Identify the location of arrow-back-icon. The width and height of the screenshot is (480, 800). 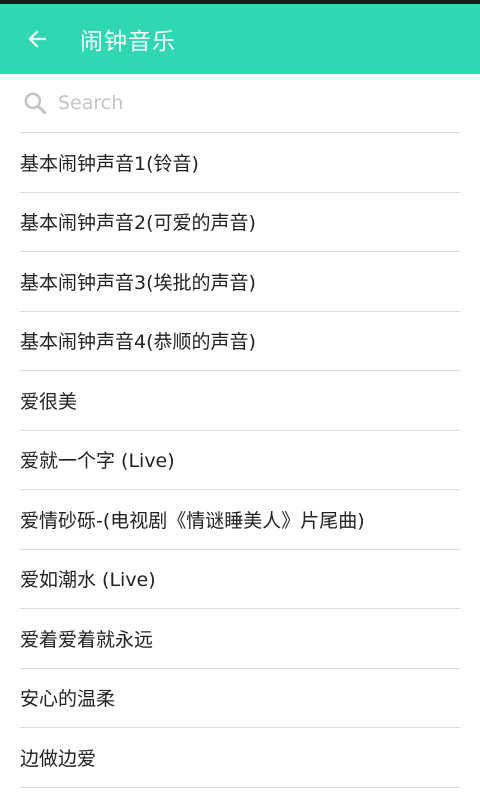
(37, 39).